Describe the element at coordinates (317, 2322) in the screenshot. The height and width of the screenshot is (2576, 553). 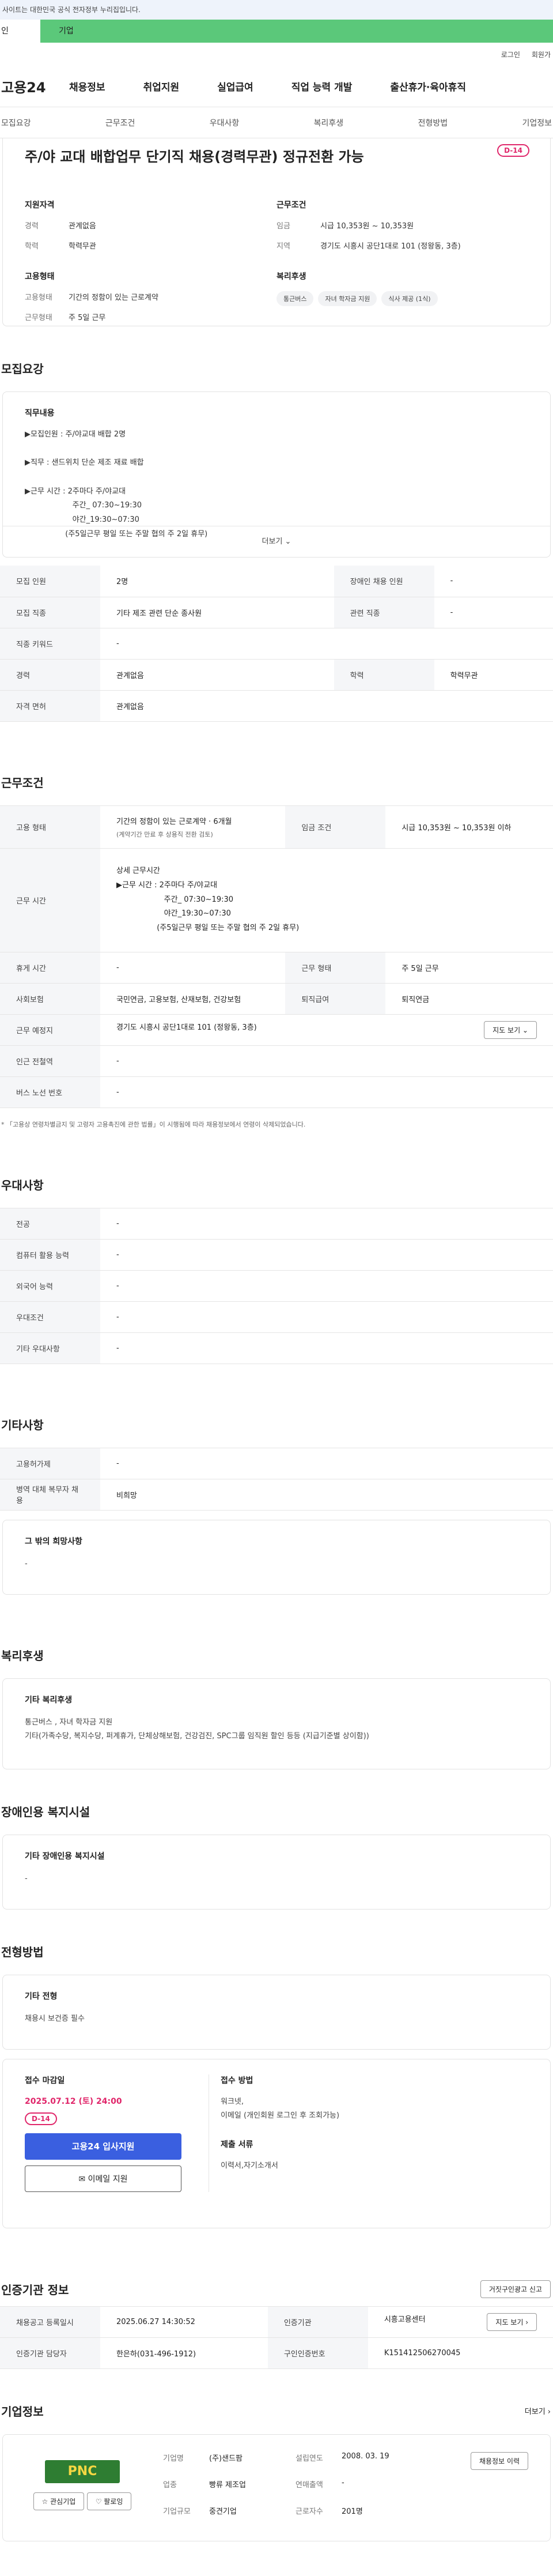
I see `cell-label: 인증기관` at that location.